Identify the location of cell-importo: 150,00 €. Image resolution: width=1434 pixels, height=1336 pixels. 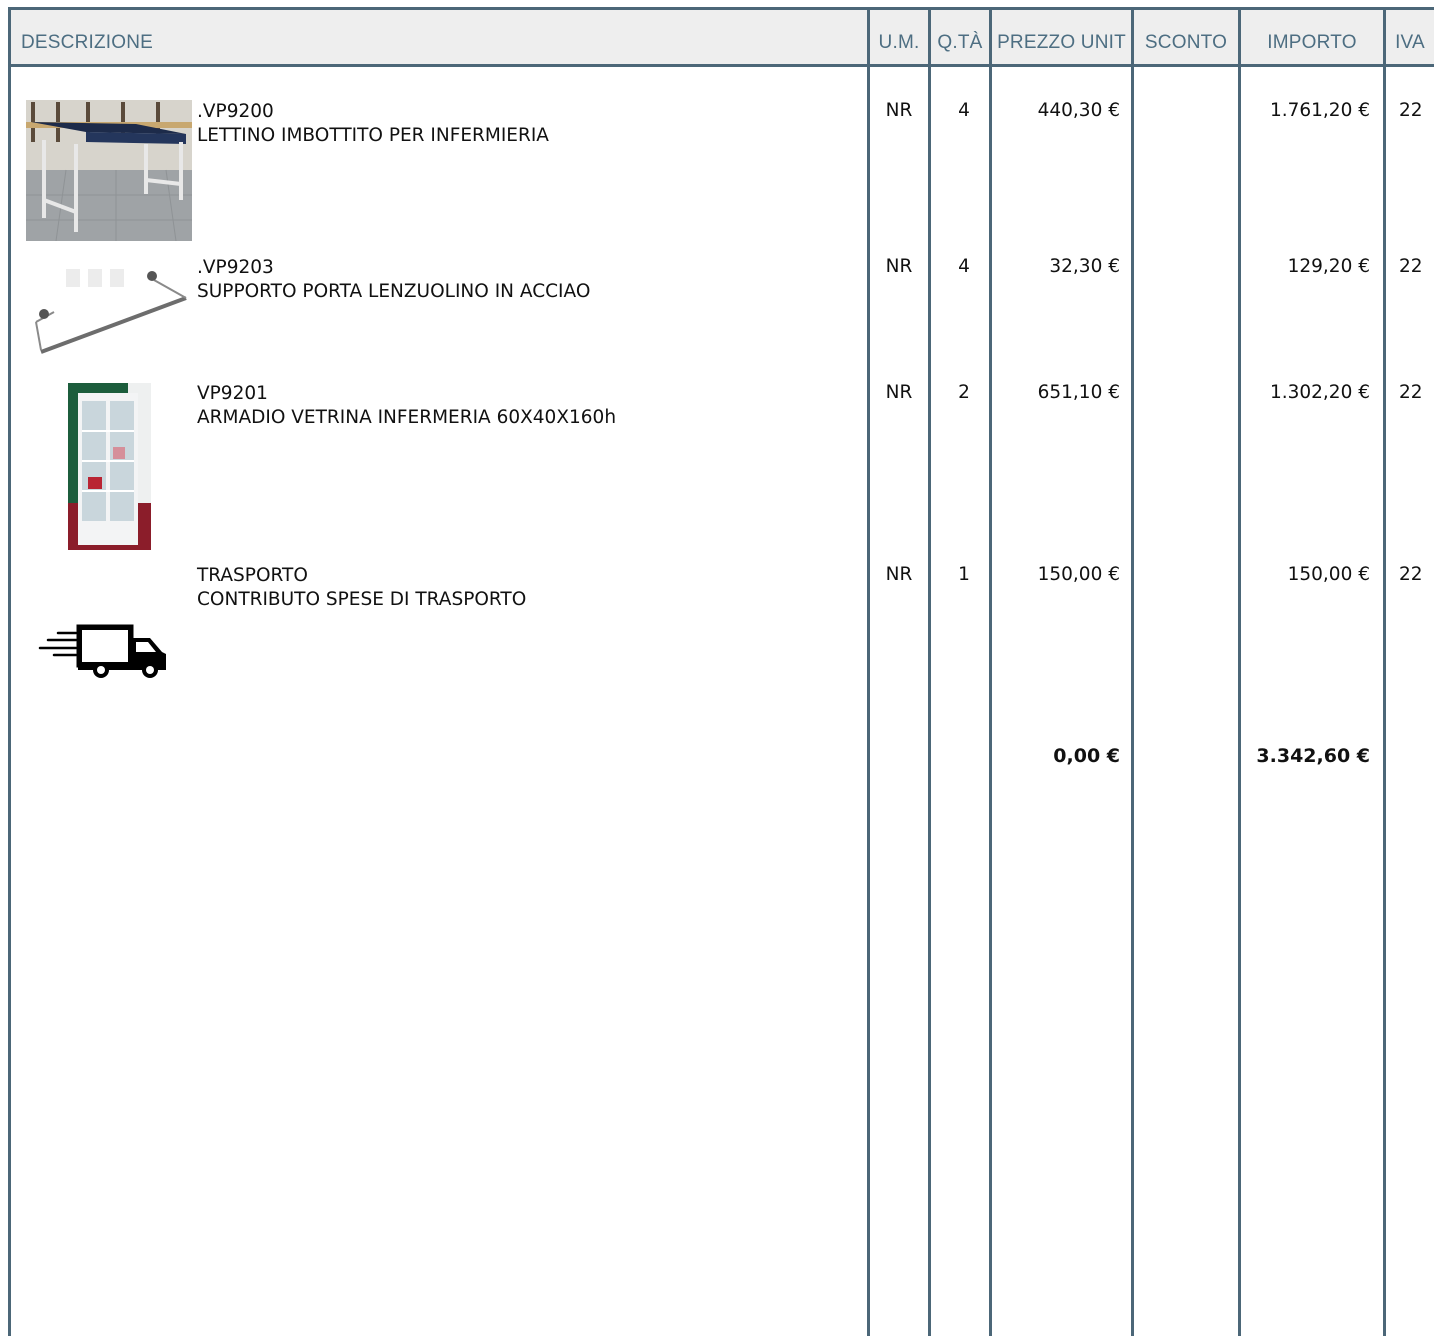
(1328, 574).